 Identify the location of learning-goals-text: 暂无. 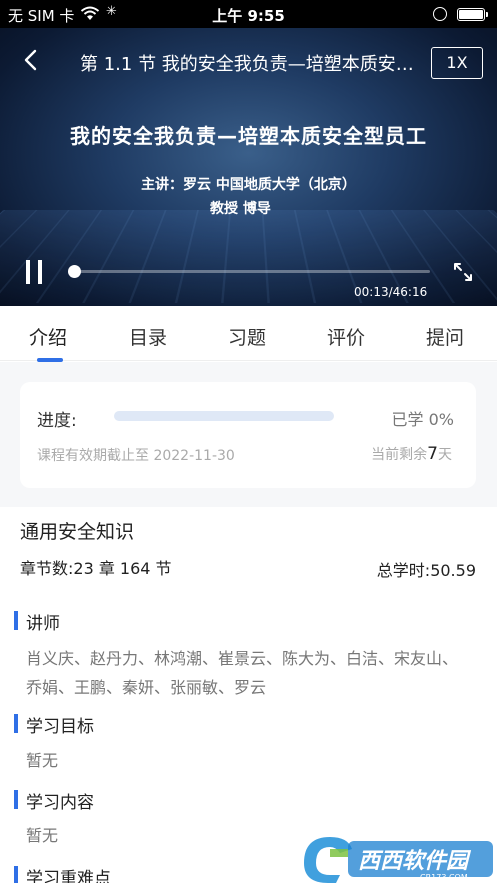
(42, 760).